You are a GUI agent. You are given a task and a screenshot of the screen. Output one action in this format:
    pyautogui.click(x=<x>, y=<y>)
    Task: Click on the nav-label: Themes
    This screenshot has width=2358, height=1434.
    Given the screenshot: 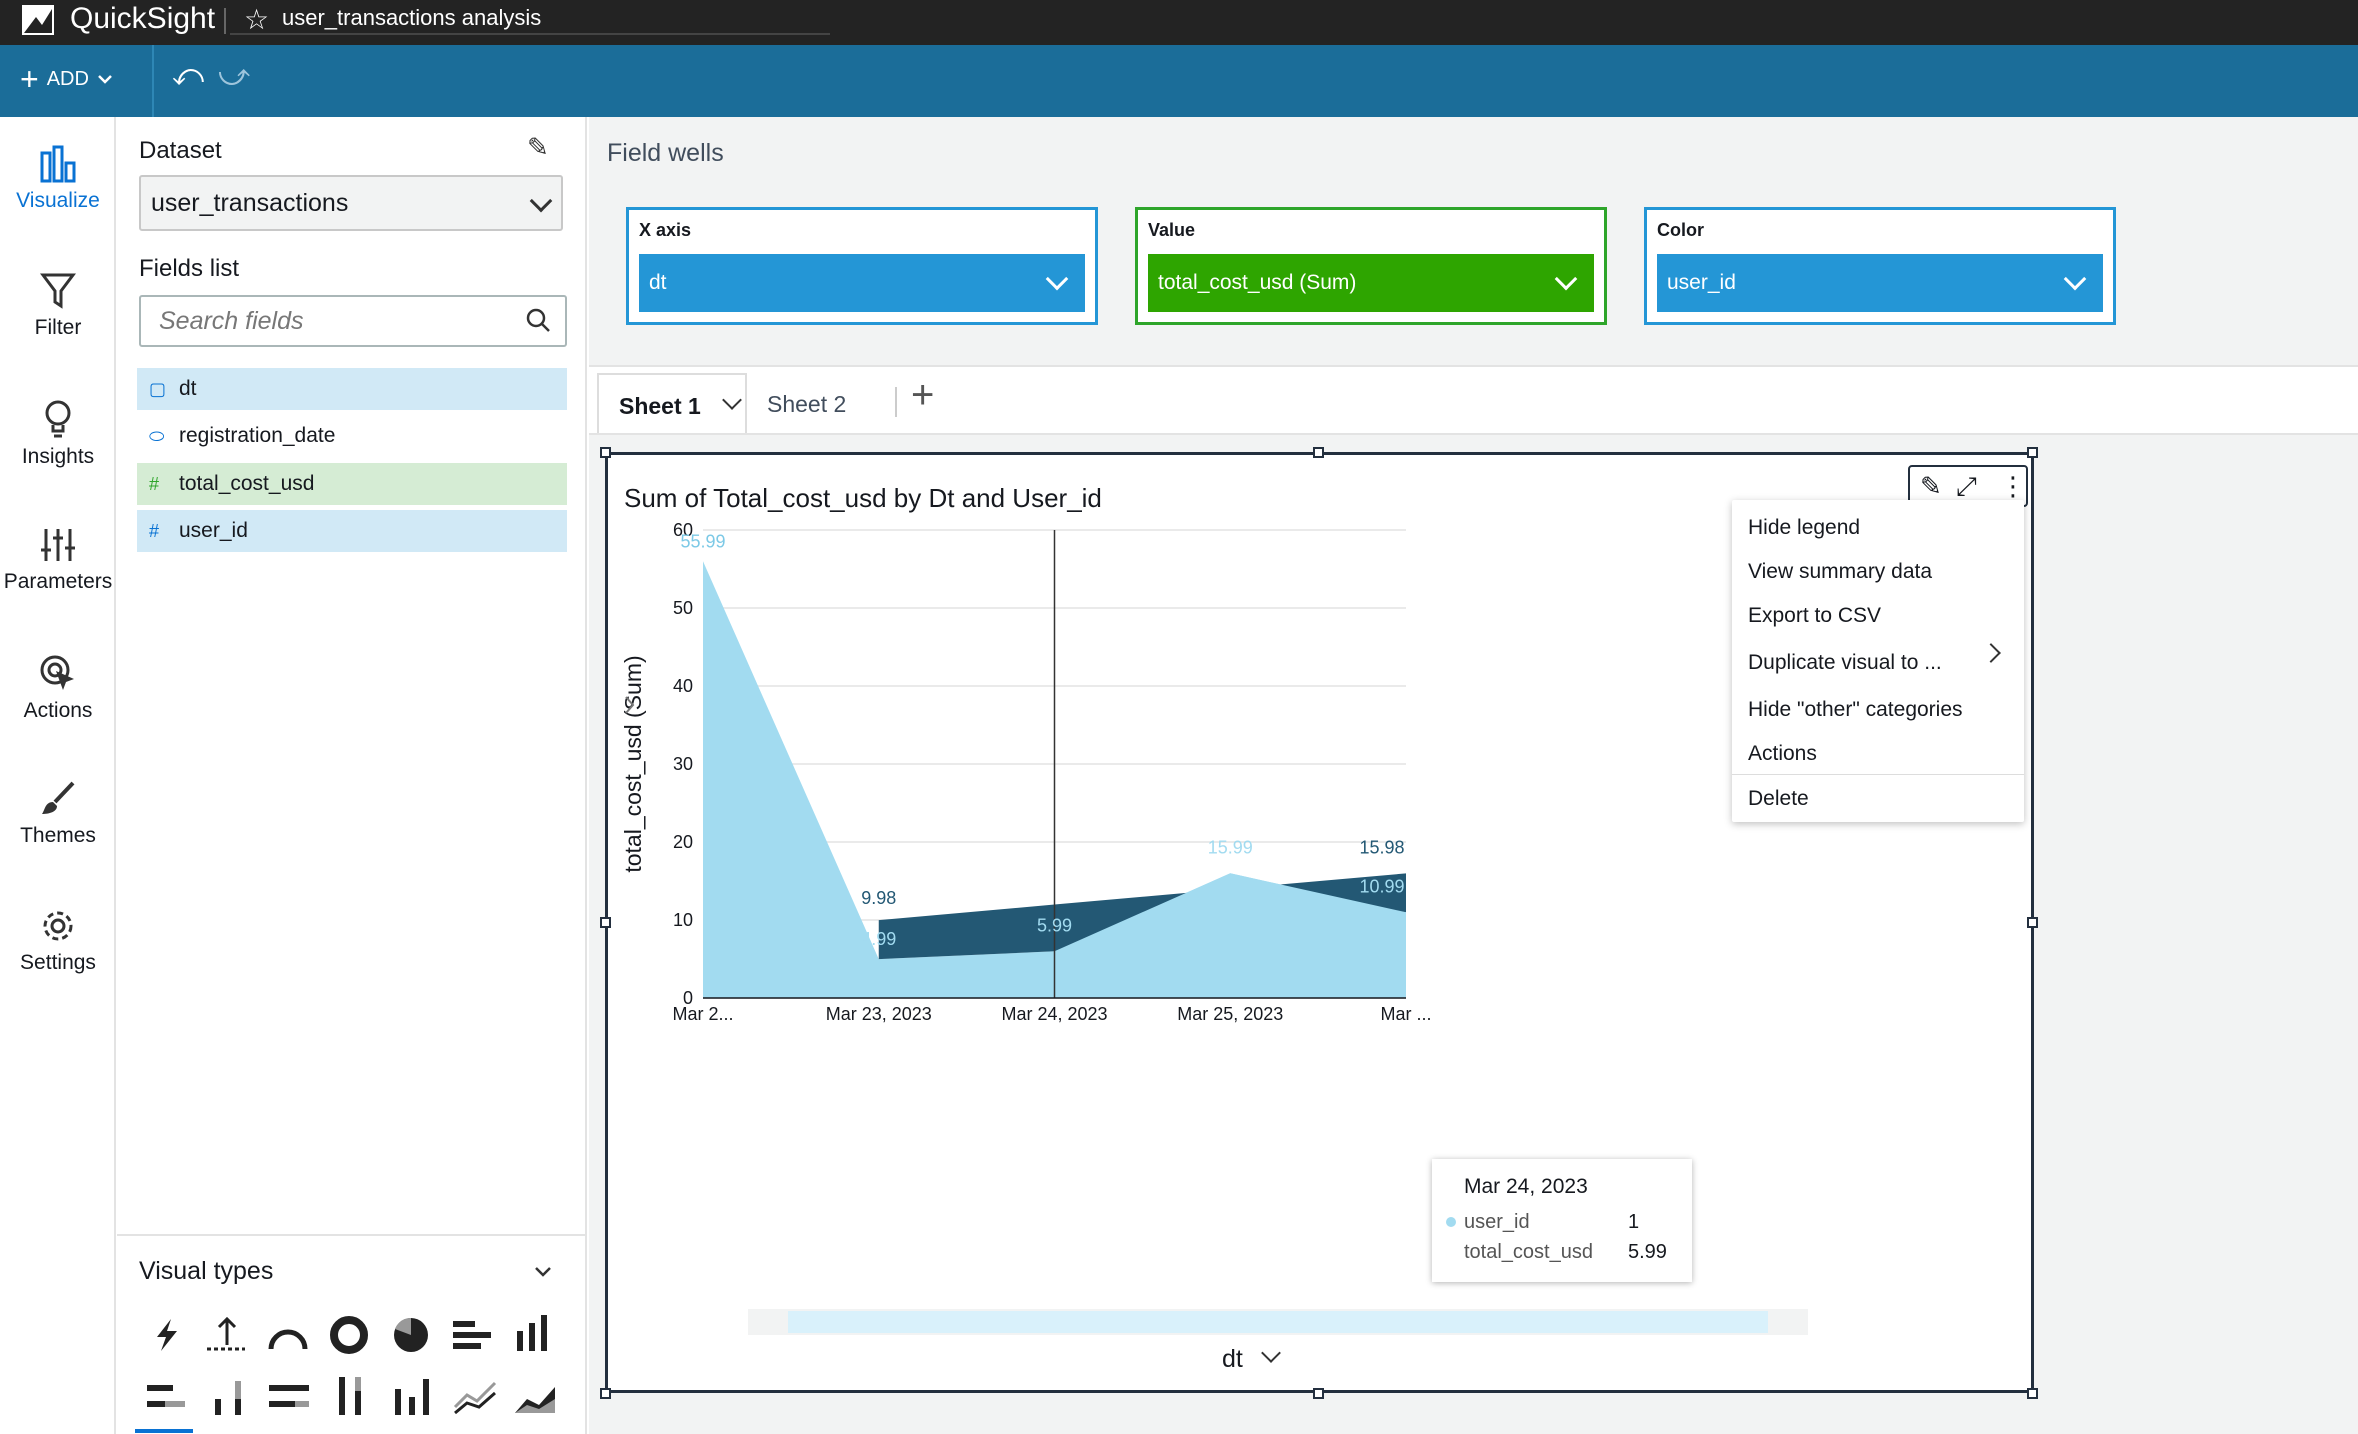 What is the action you would take?
    pyautogui.click(x=58, y=835)
    